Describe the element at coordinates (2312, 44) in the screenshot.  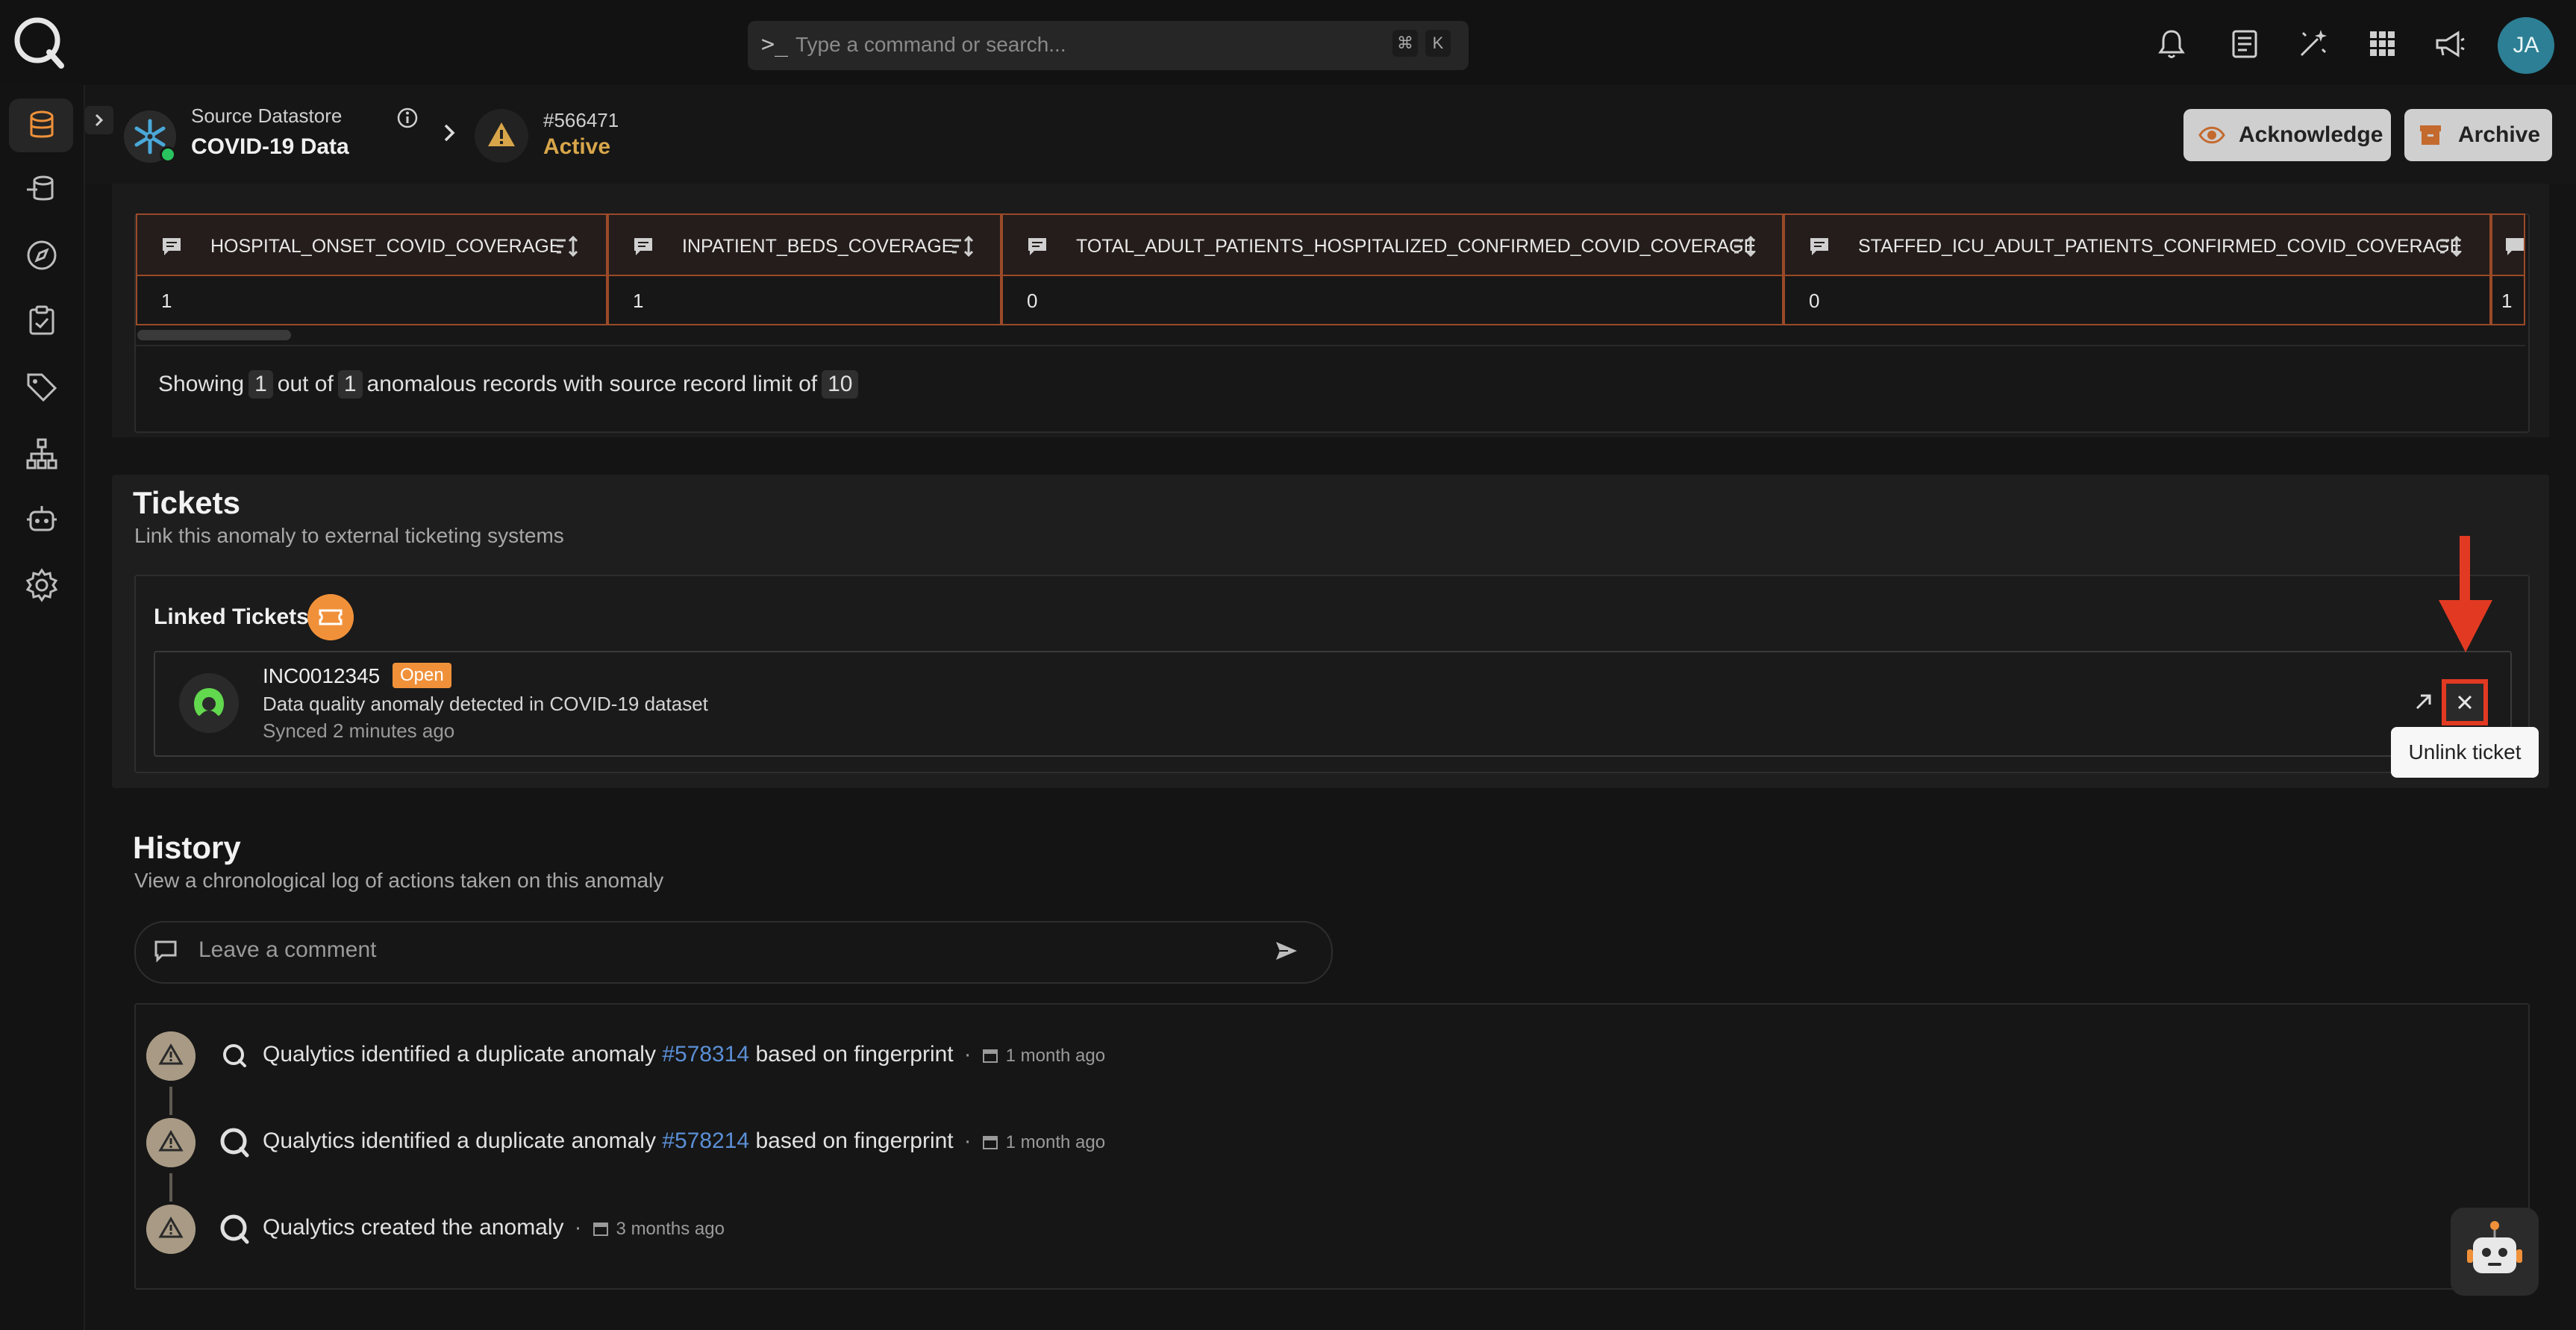
I see `magic-wand-icon` at that location.